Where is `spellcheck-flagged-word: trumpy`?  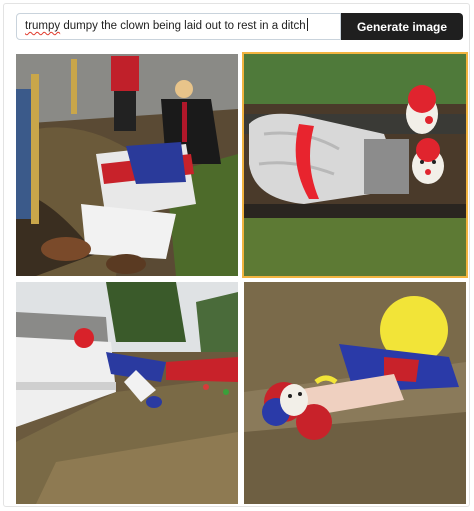
spellcheck-flagged-word: trumpy is located at coordinates (42, 26).